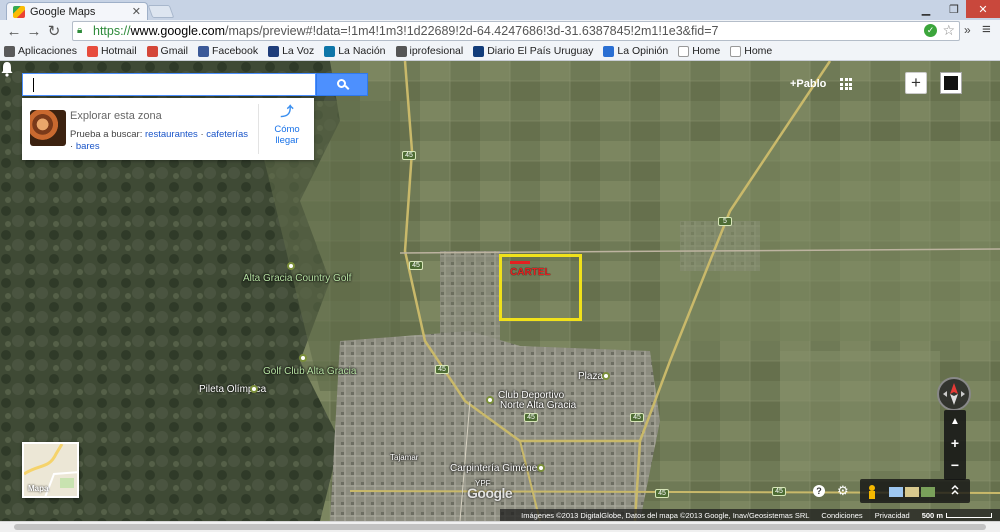  Describe the element at coordinates (174, 51) in the screenshot. I see `bookmark-label: Gmail` at that location.